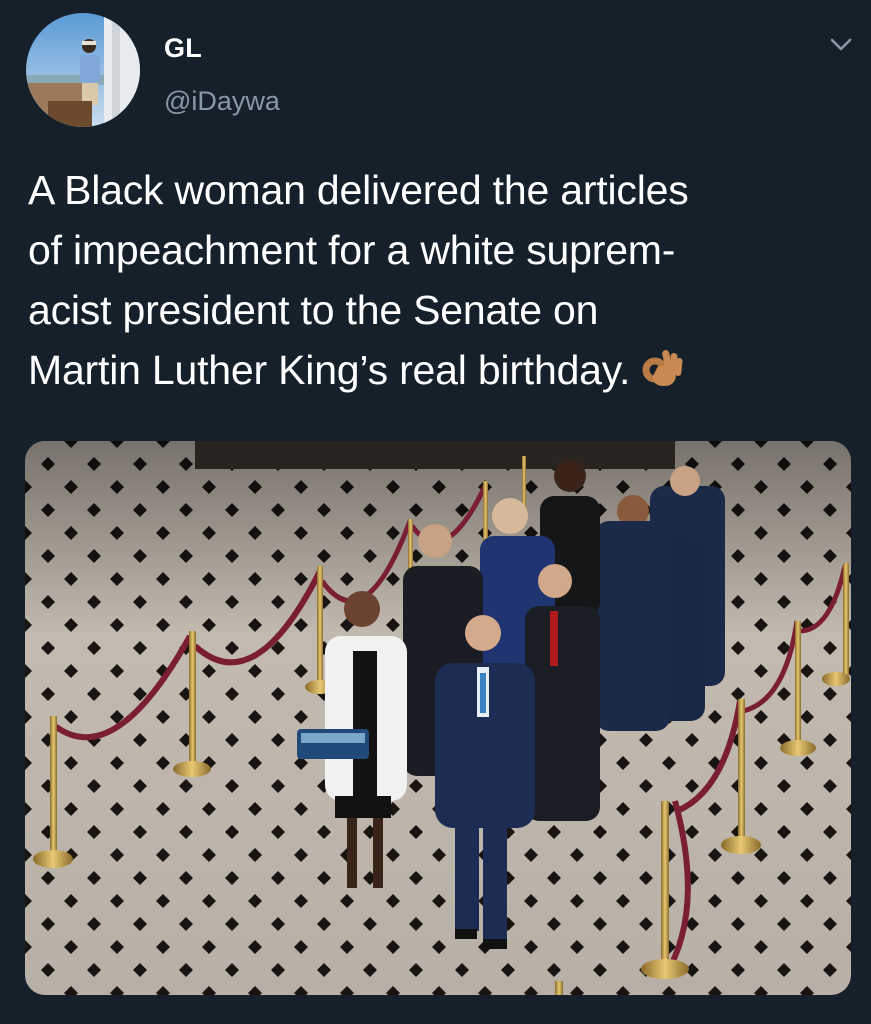  I want to click on ok-hand-emoji, so click(662, 374).